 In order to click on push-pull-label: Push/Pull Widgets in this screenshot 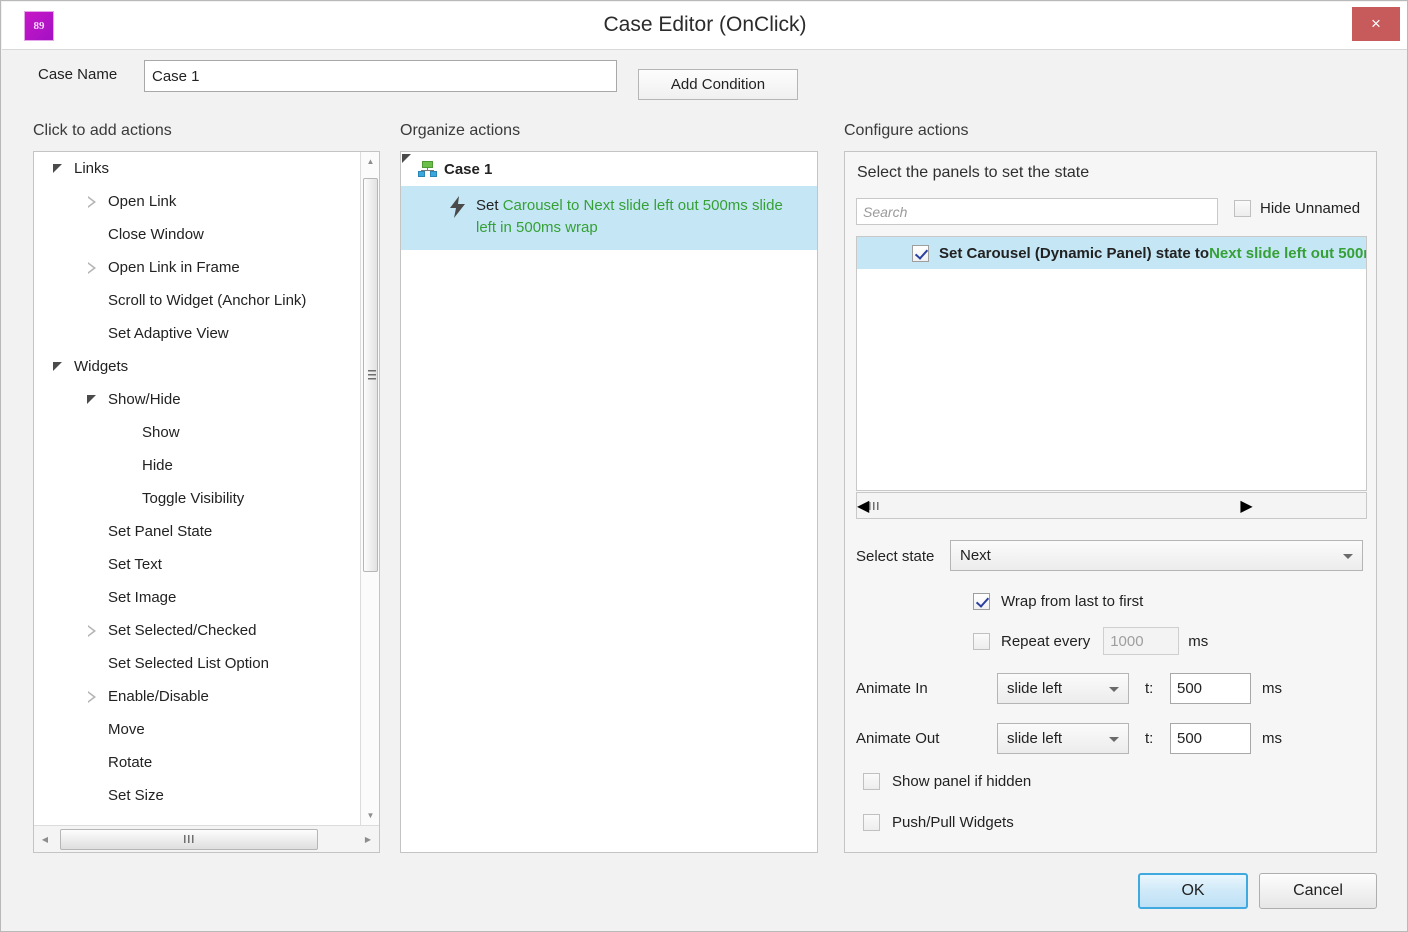, I will do `click(953, 822)`.